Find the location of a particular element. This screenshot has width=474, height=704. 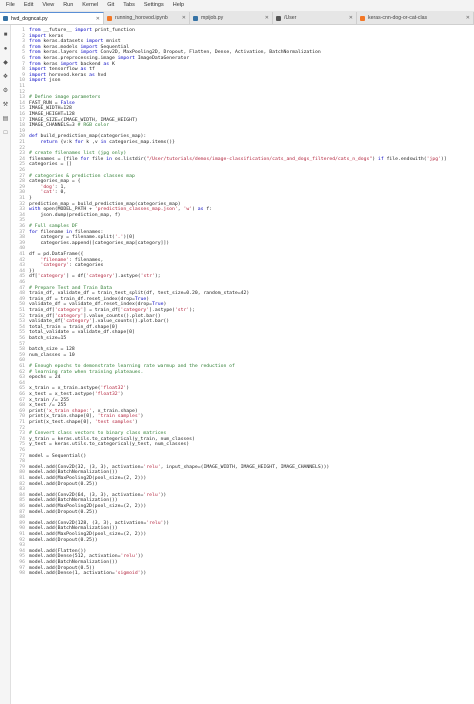

menu-item-help: Help is located at coordinates (178, 5).